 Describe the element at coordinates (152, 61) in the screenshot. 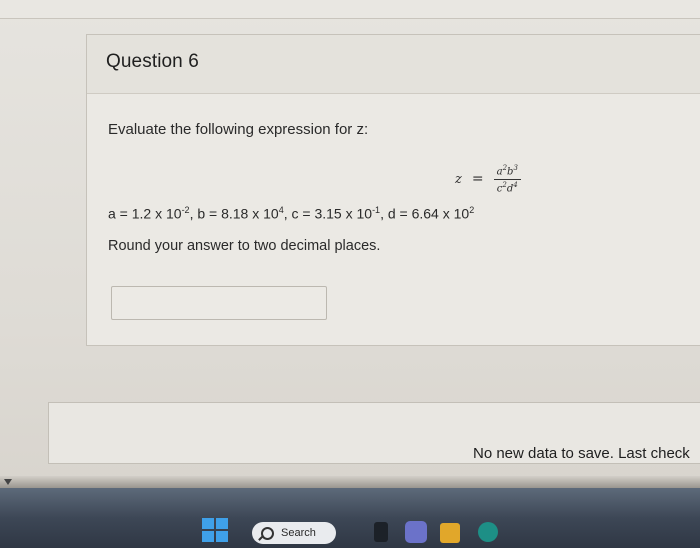

I see `question-title: Question 6` at that location.